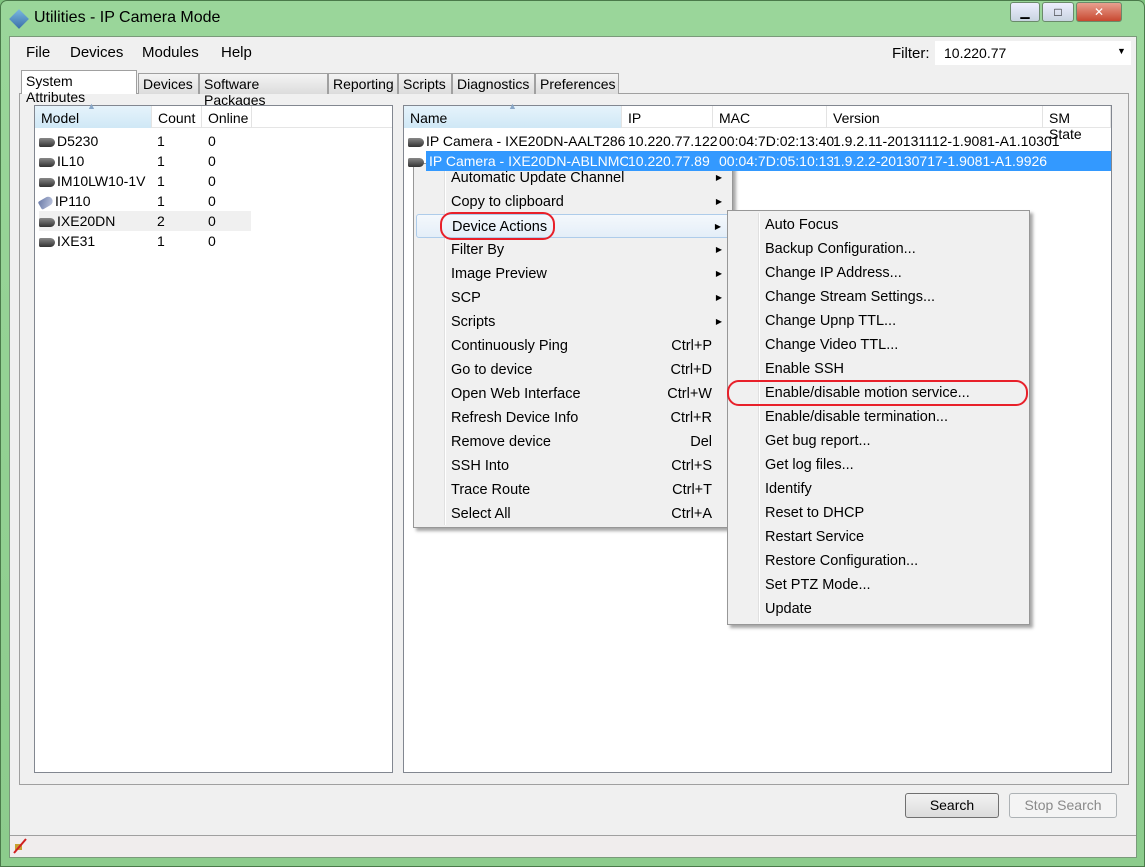 The image size is (1145, 867). Describe the element at coordinates (573, 250) in the screenshot. I see `menu-item-filter-by: Filter By ▶` at that location.